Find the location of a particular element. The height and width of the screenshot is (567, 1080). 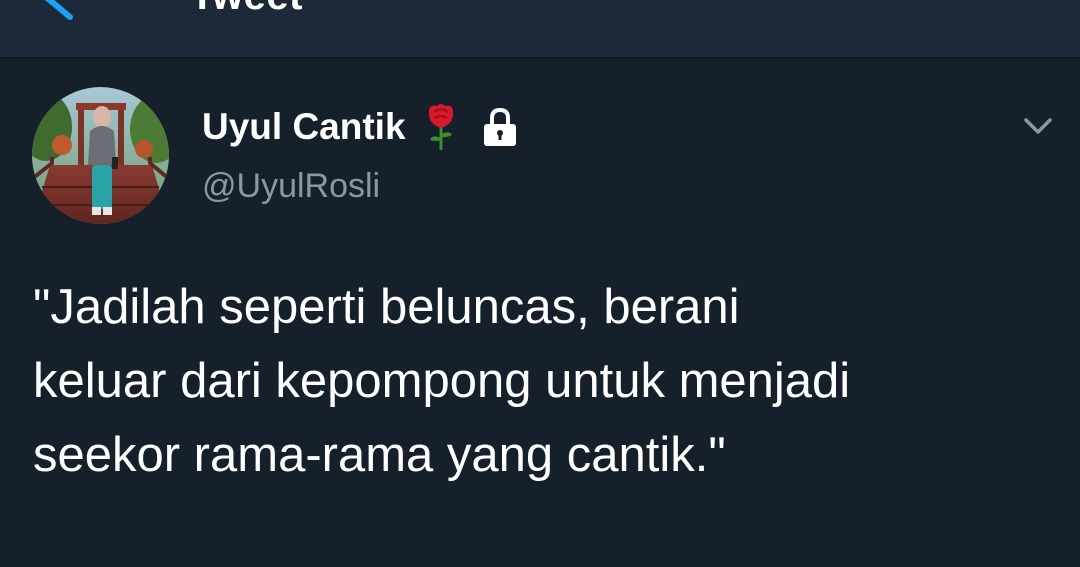

display-name-row: Uyul Cantik is located at coordinates (360, 127).